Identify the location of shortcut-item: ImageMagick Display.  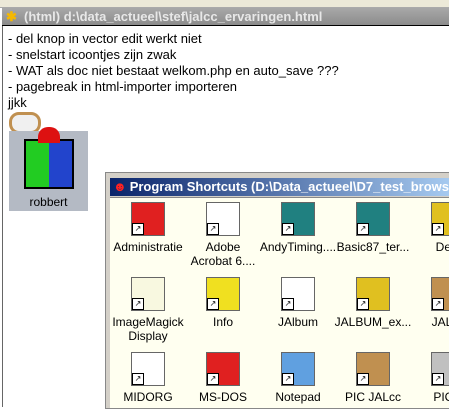
(148, 308).